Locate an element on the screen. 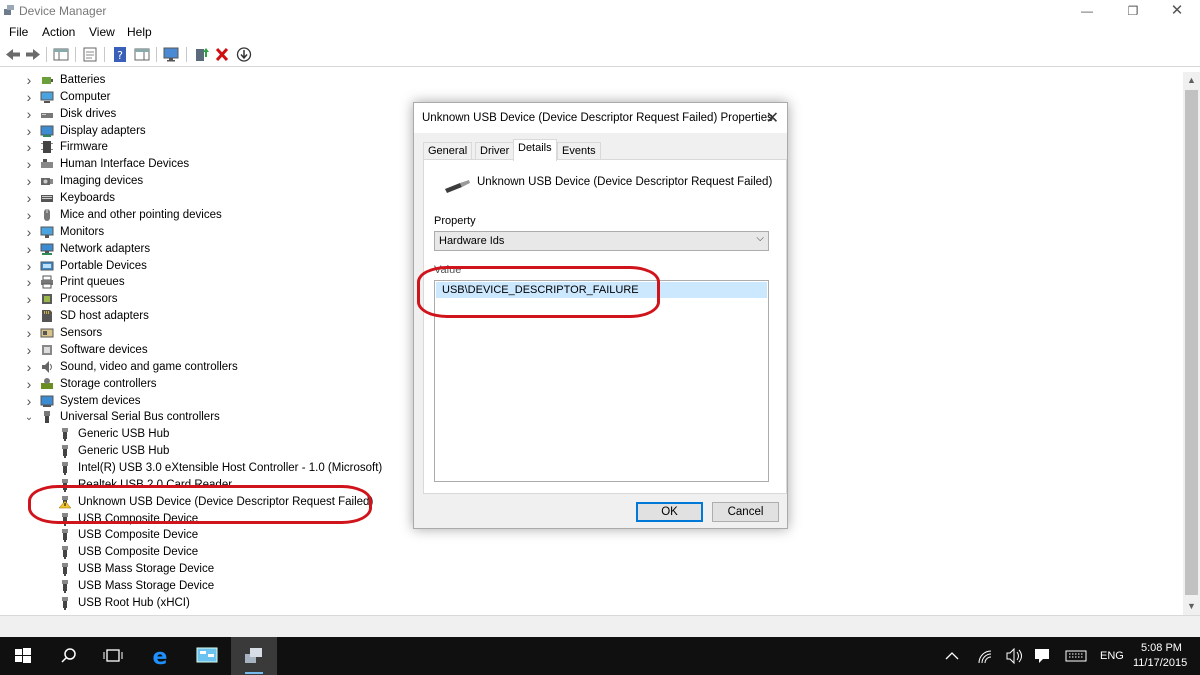 The image size is (1200, 675). usb-device-icon is located at coordinates (457, 186).